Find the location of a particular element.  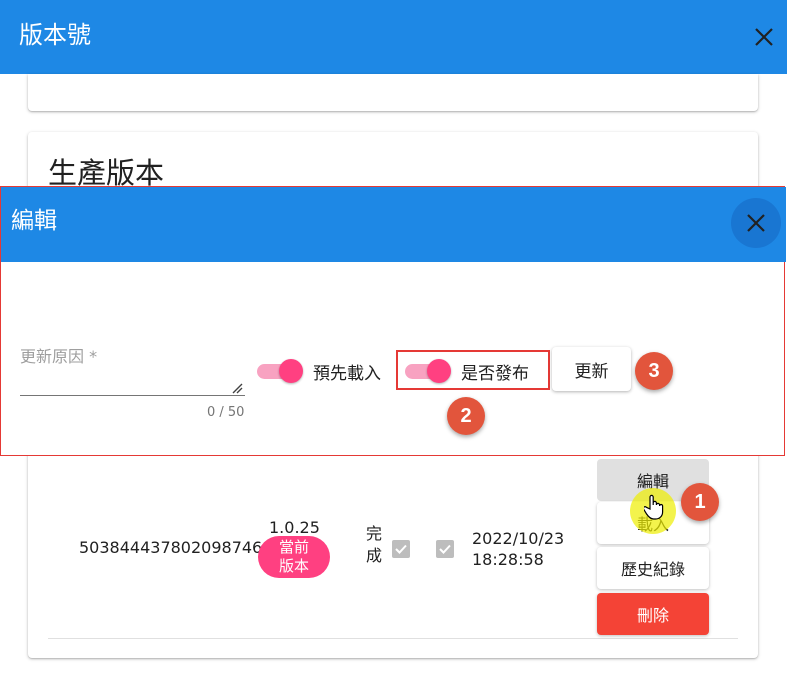

resize-grip-icon is located at coordinates (237, 388).